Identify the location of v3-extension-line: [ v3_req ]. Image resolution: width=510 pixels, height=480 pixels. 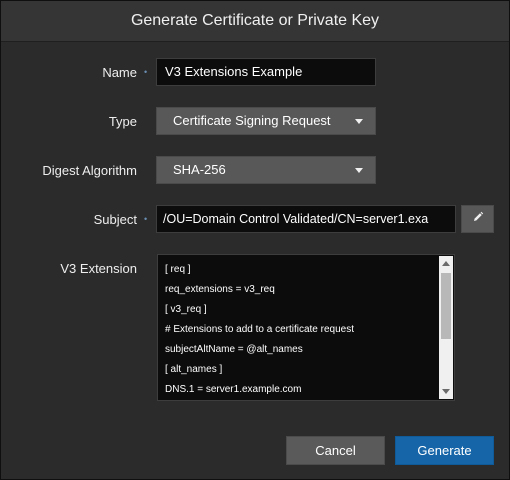
(186, 309).